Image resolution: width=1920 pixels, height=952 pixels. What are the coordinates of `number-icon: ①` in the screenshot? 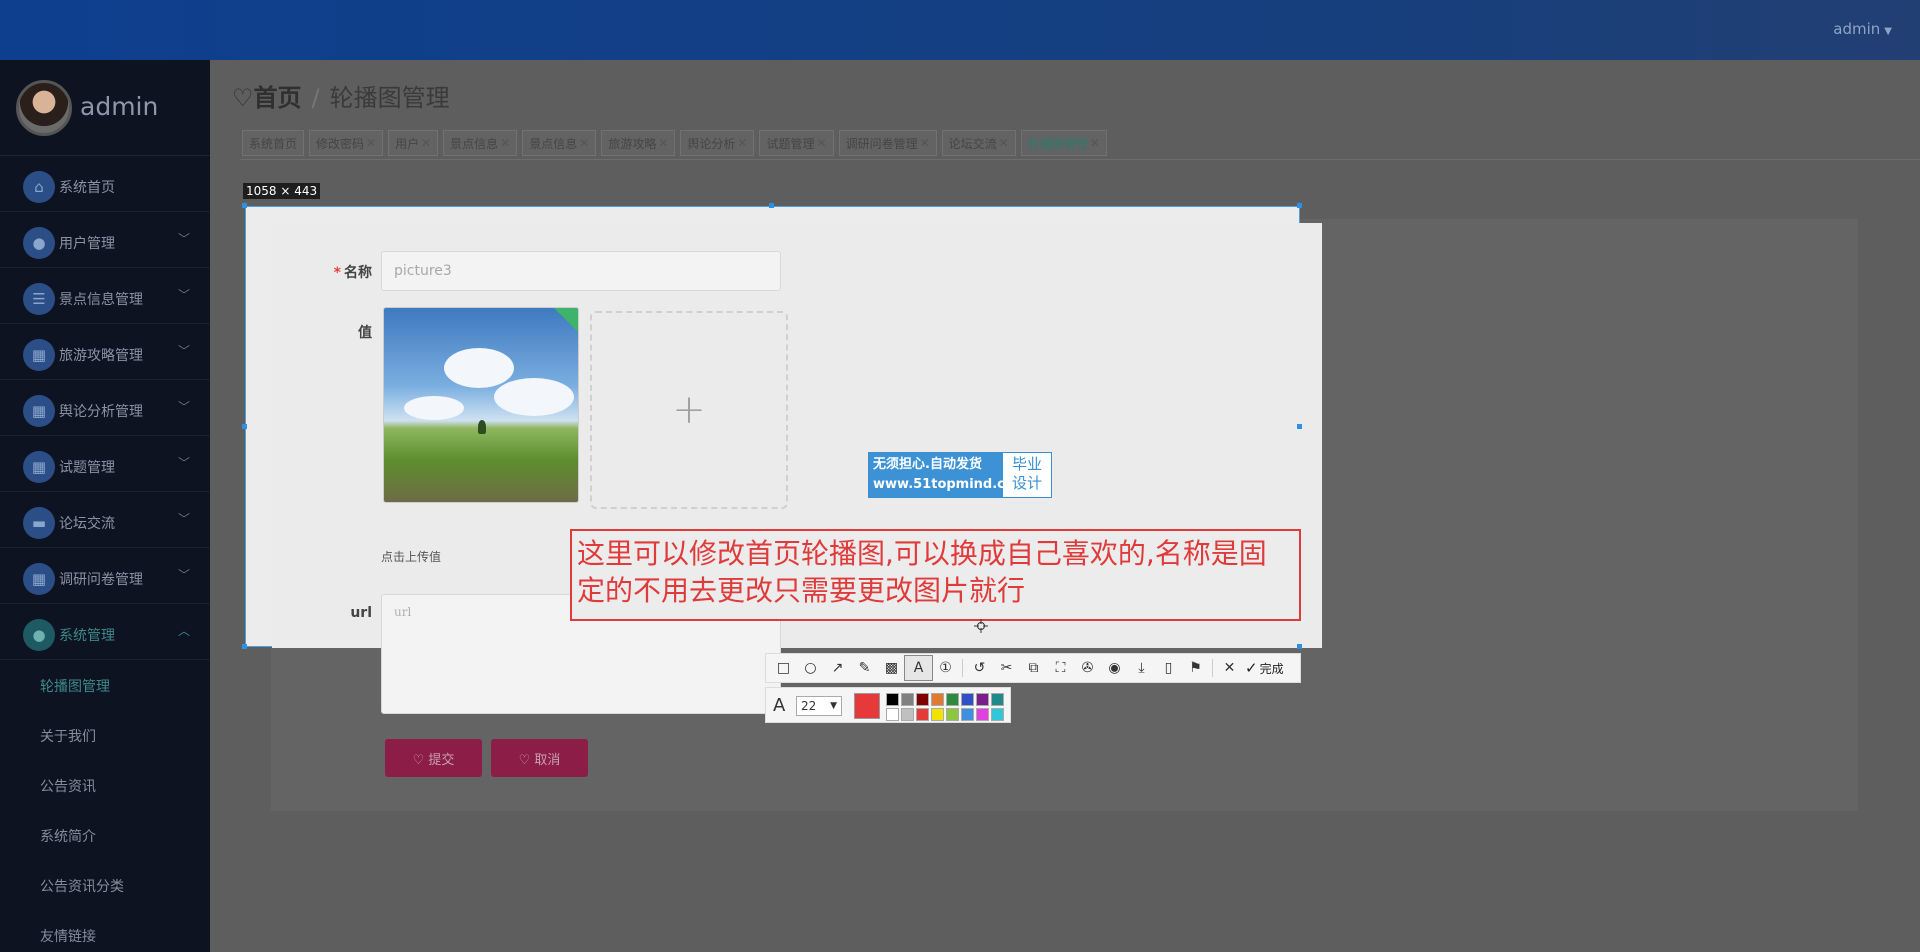 It's located at (945, 668).